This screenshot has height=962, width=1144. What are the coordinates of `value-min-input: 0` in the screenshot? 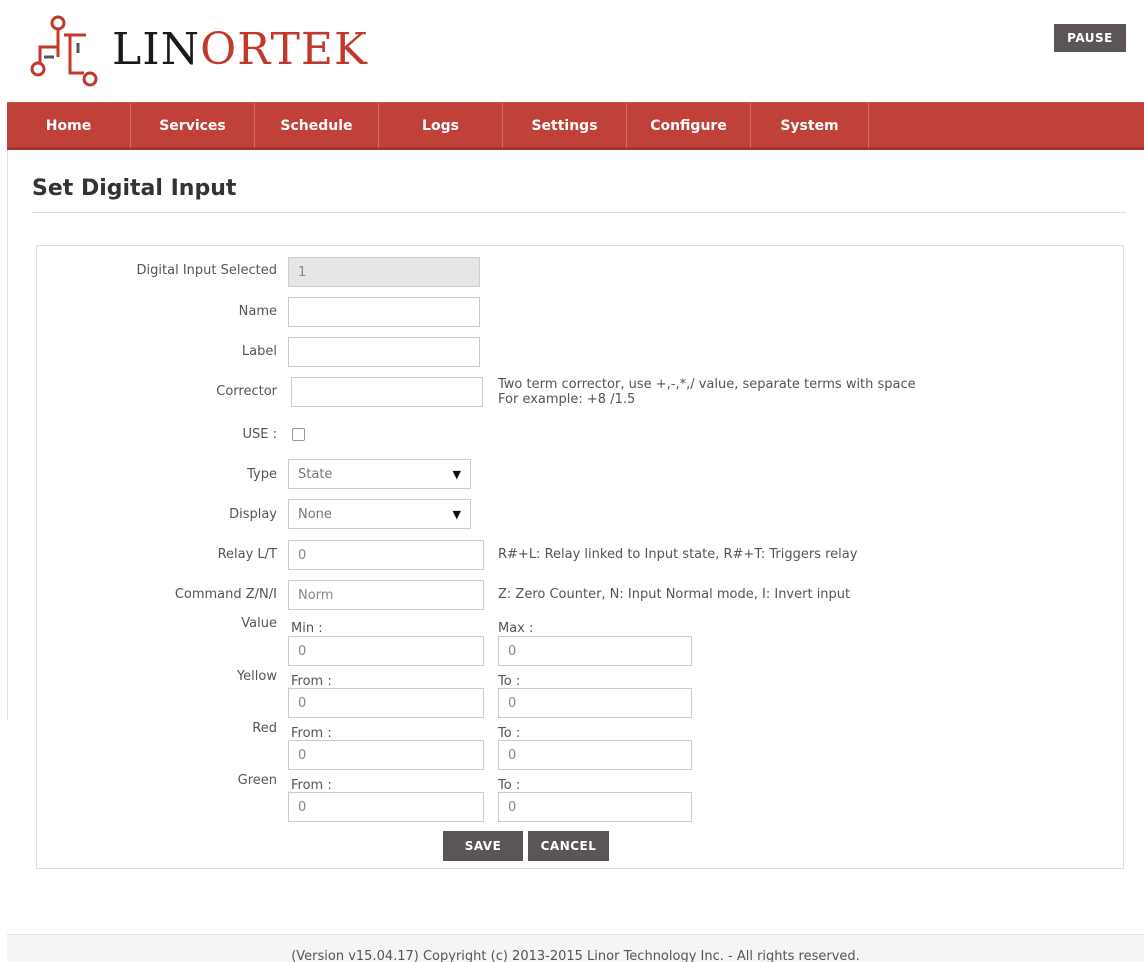 It's located at (386, 651).